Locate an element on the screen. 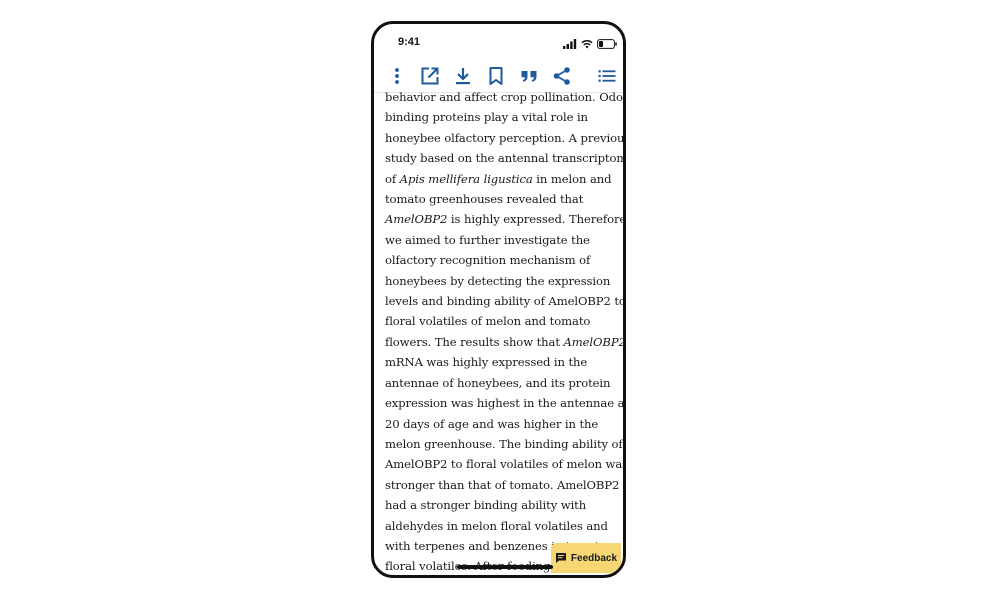 The image size is (1000, 599). status-time: 9:41 is located at coordinates (409, 42).